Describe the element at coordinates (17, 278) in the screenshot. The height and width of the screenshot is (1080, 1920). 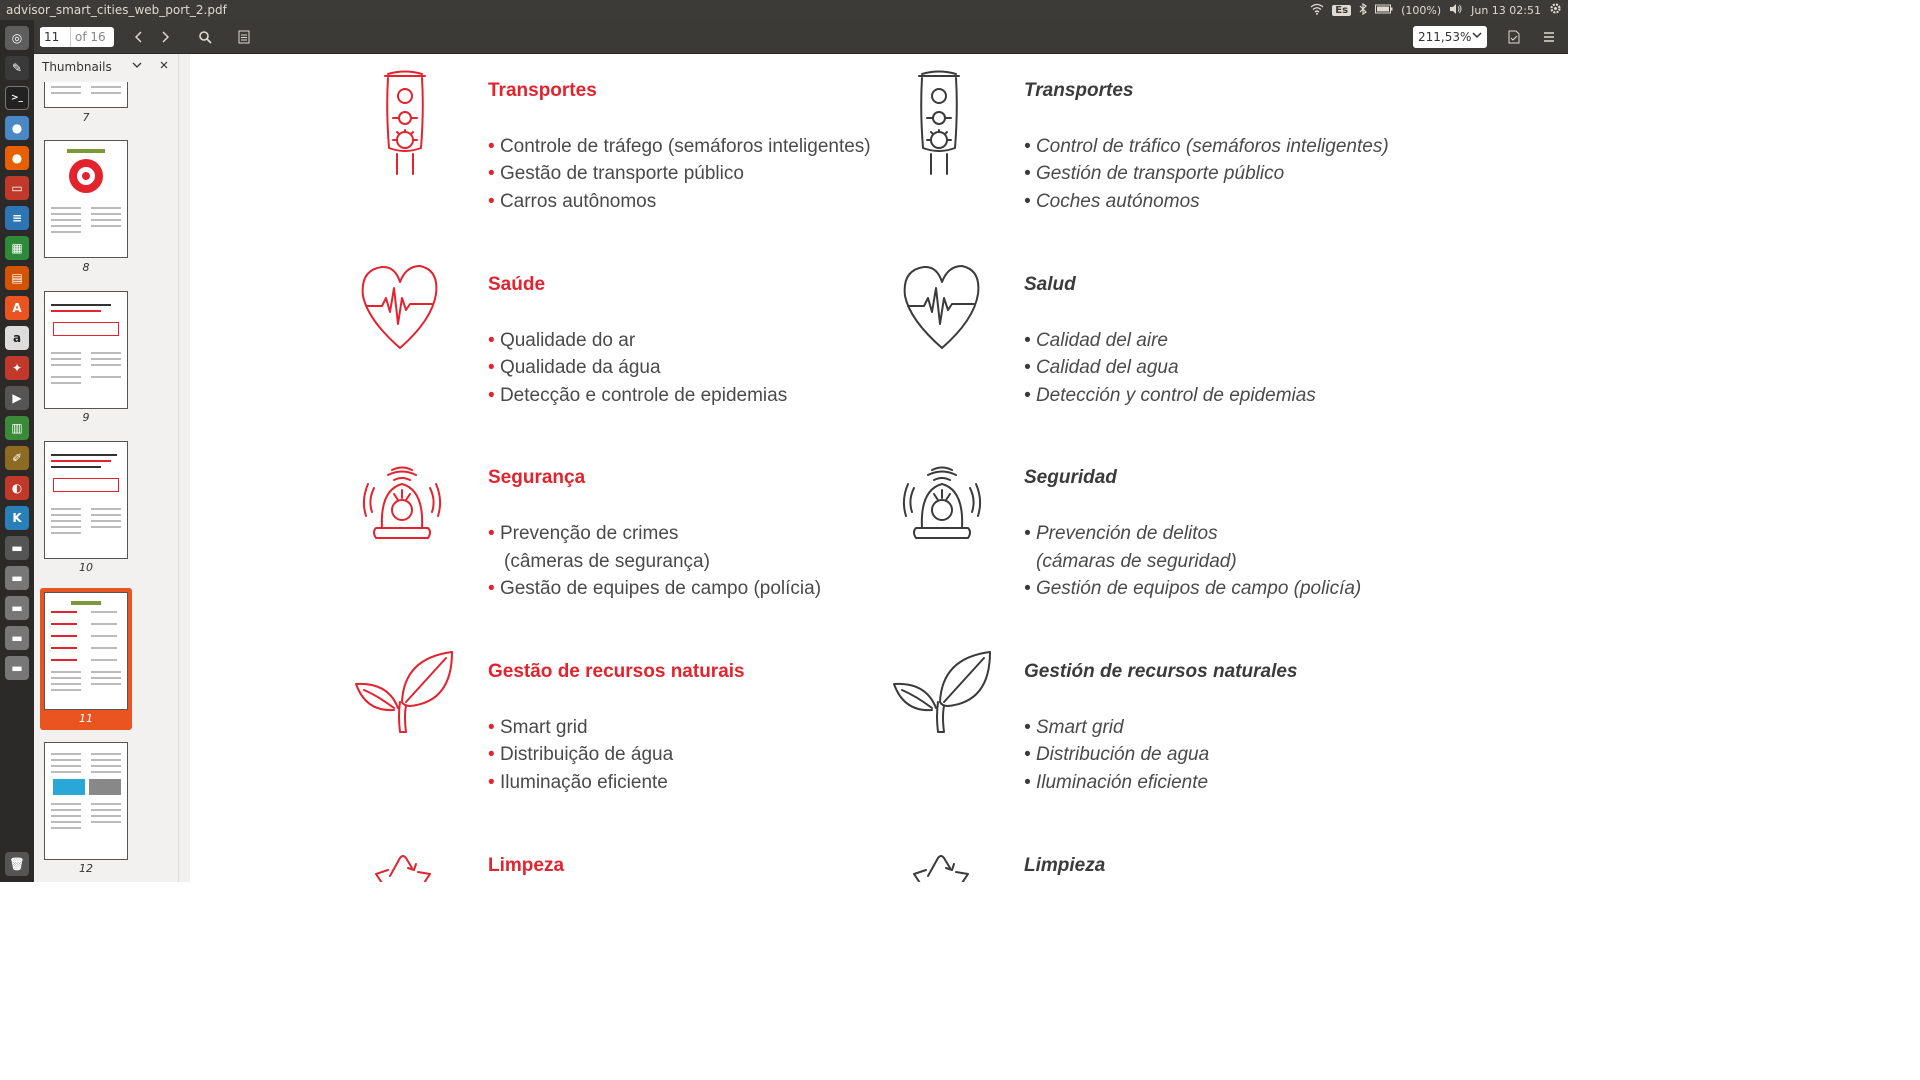
I see `impress-icon: ▤` at that location.